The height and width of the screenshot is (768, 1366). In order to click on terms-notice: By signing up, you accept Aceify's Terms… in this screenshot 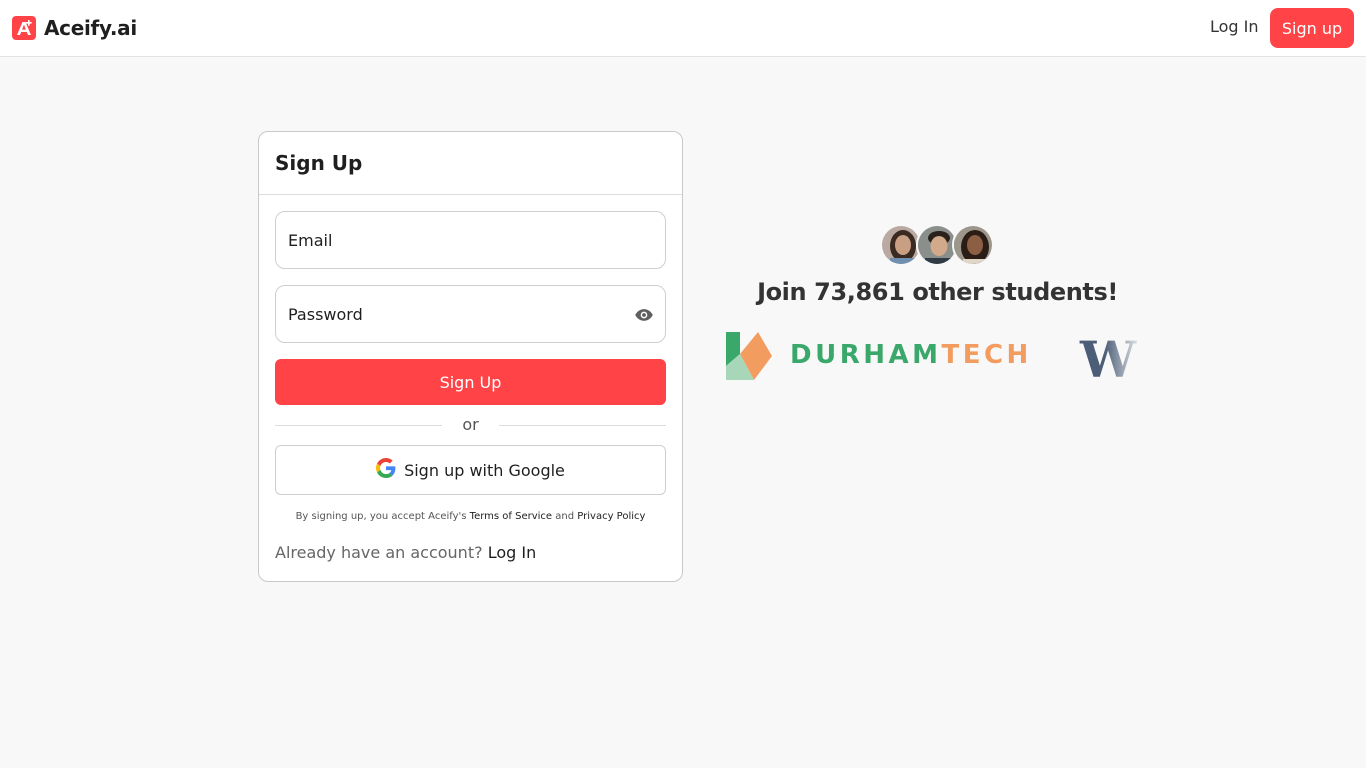, I will do `click(470, 516)`.